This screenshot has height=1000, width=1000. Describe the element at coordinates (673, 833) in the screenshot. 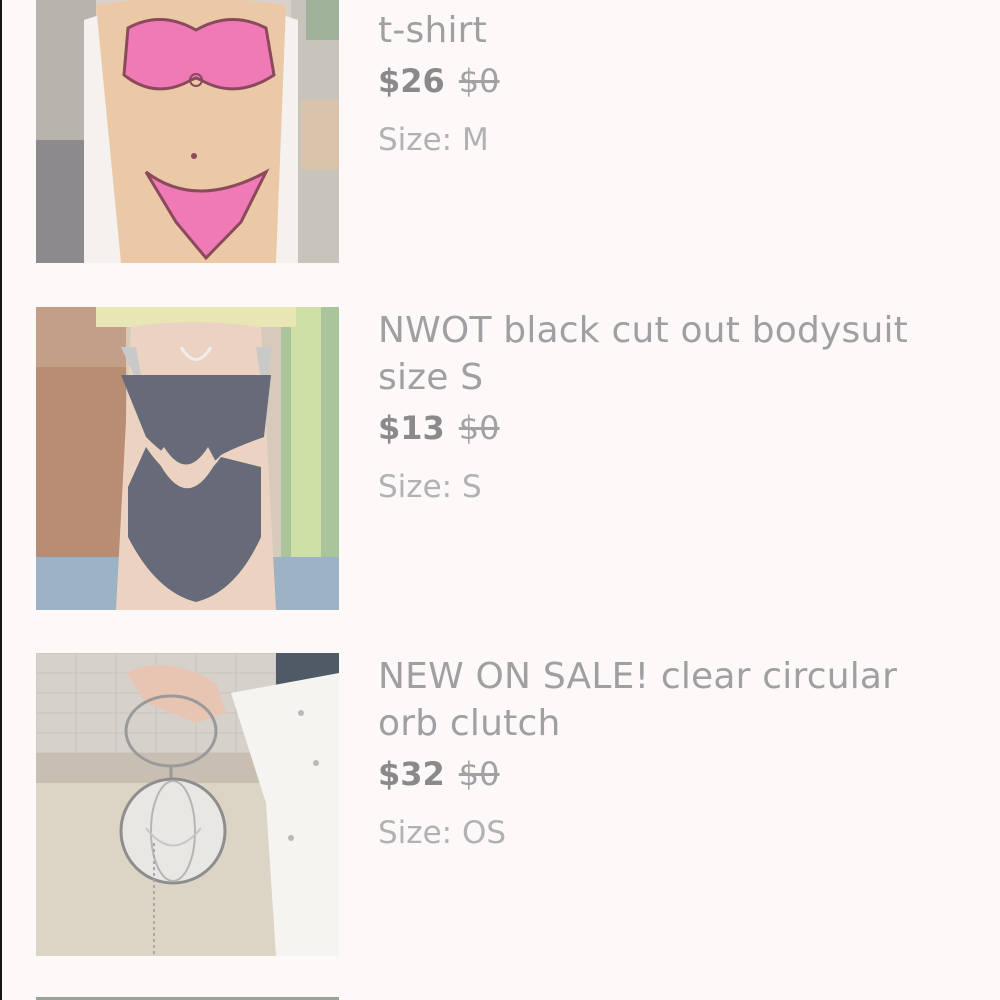

I see `size-row: Size: OS` at that location.